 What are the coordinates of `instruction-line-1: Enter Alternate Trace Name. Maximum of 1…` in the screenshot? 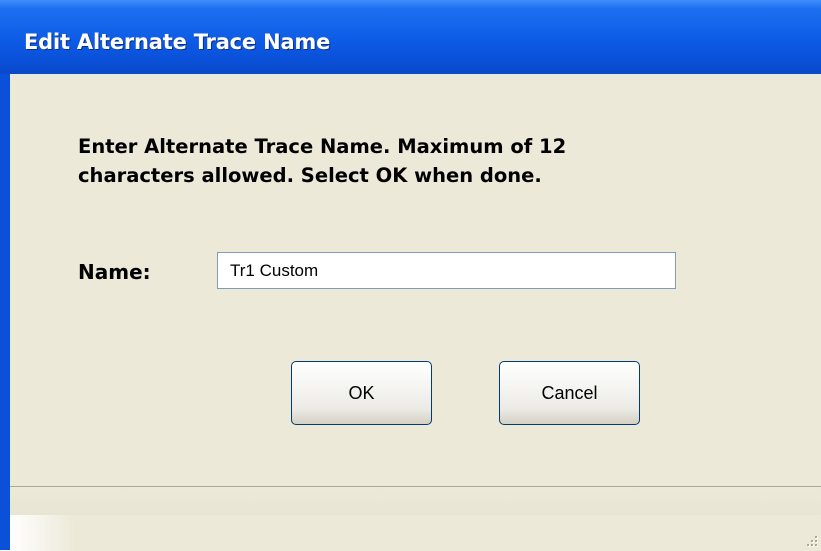 It's located at (322, 146).